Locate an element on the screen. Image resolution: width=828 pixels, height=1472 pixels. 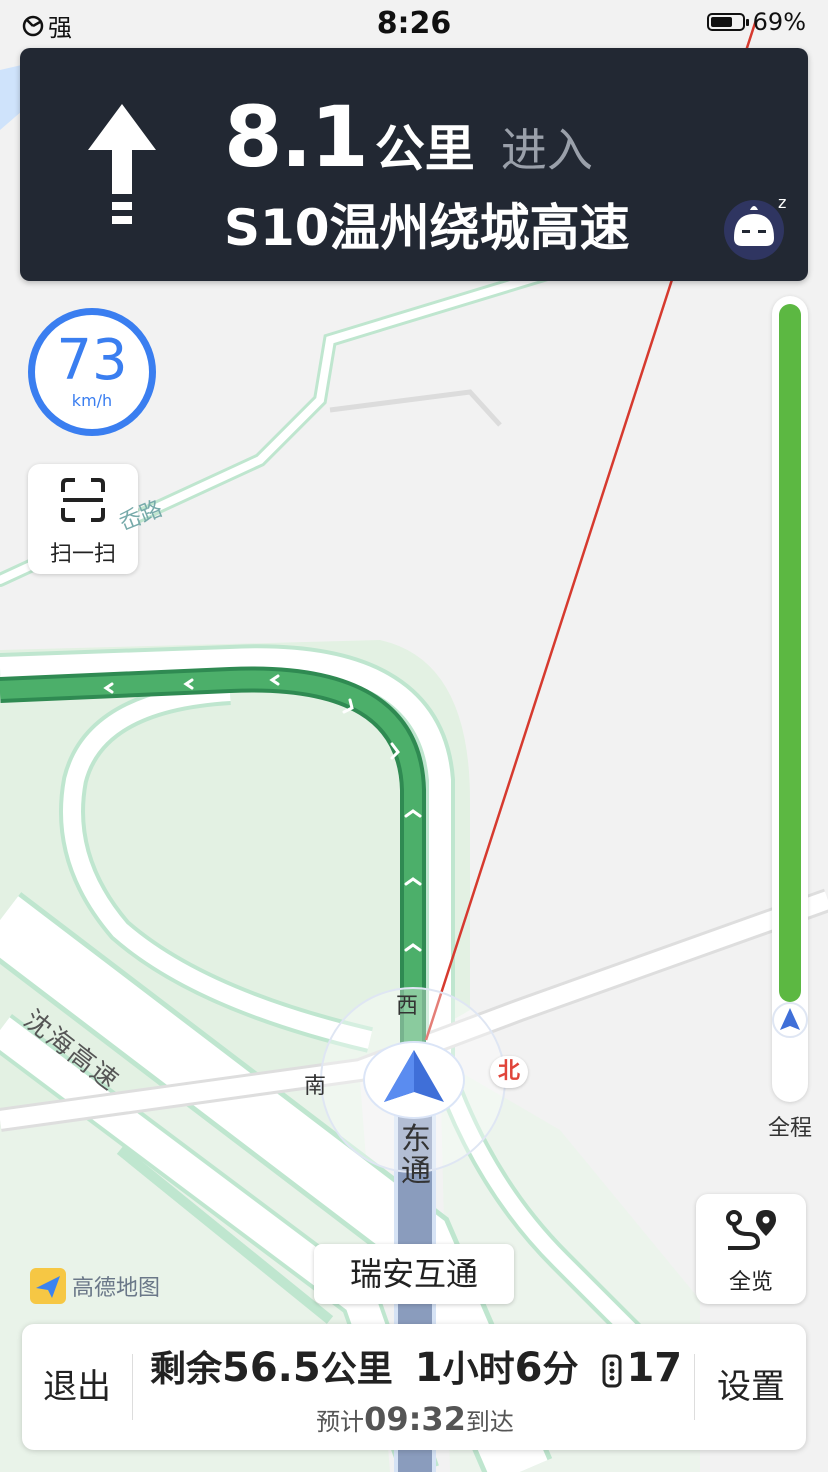
eta-prefix: 预计 is located at coordinates (340, 1422).